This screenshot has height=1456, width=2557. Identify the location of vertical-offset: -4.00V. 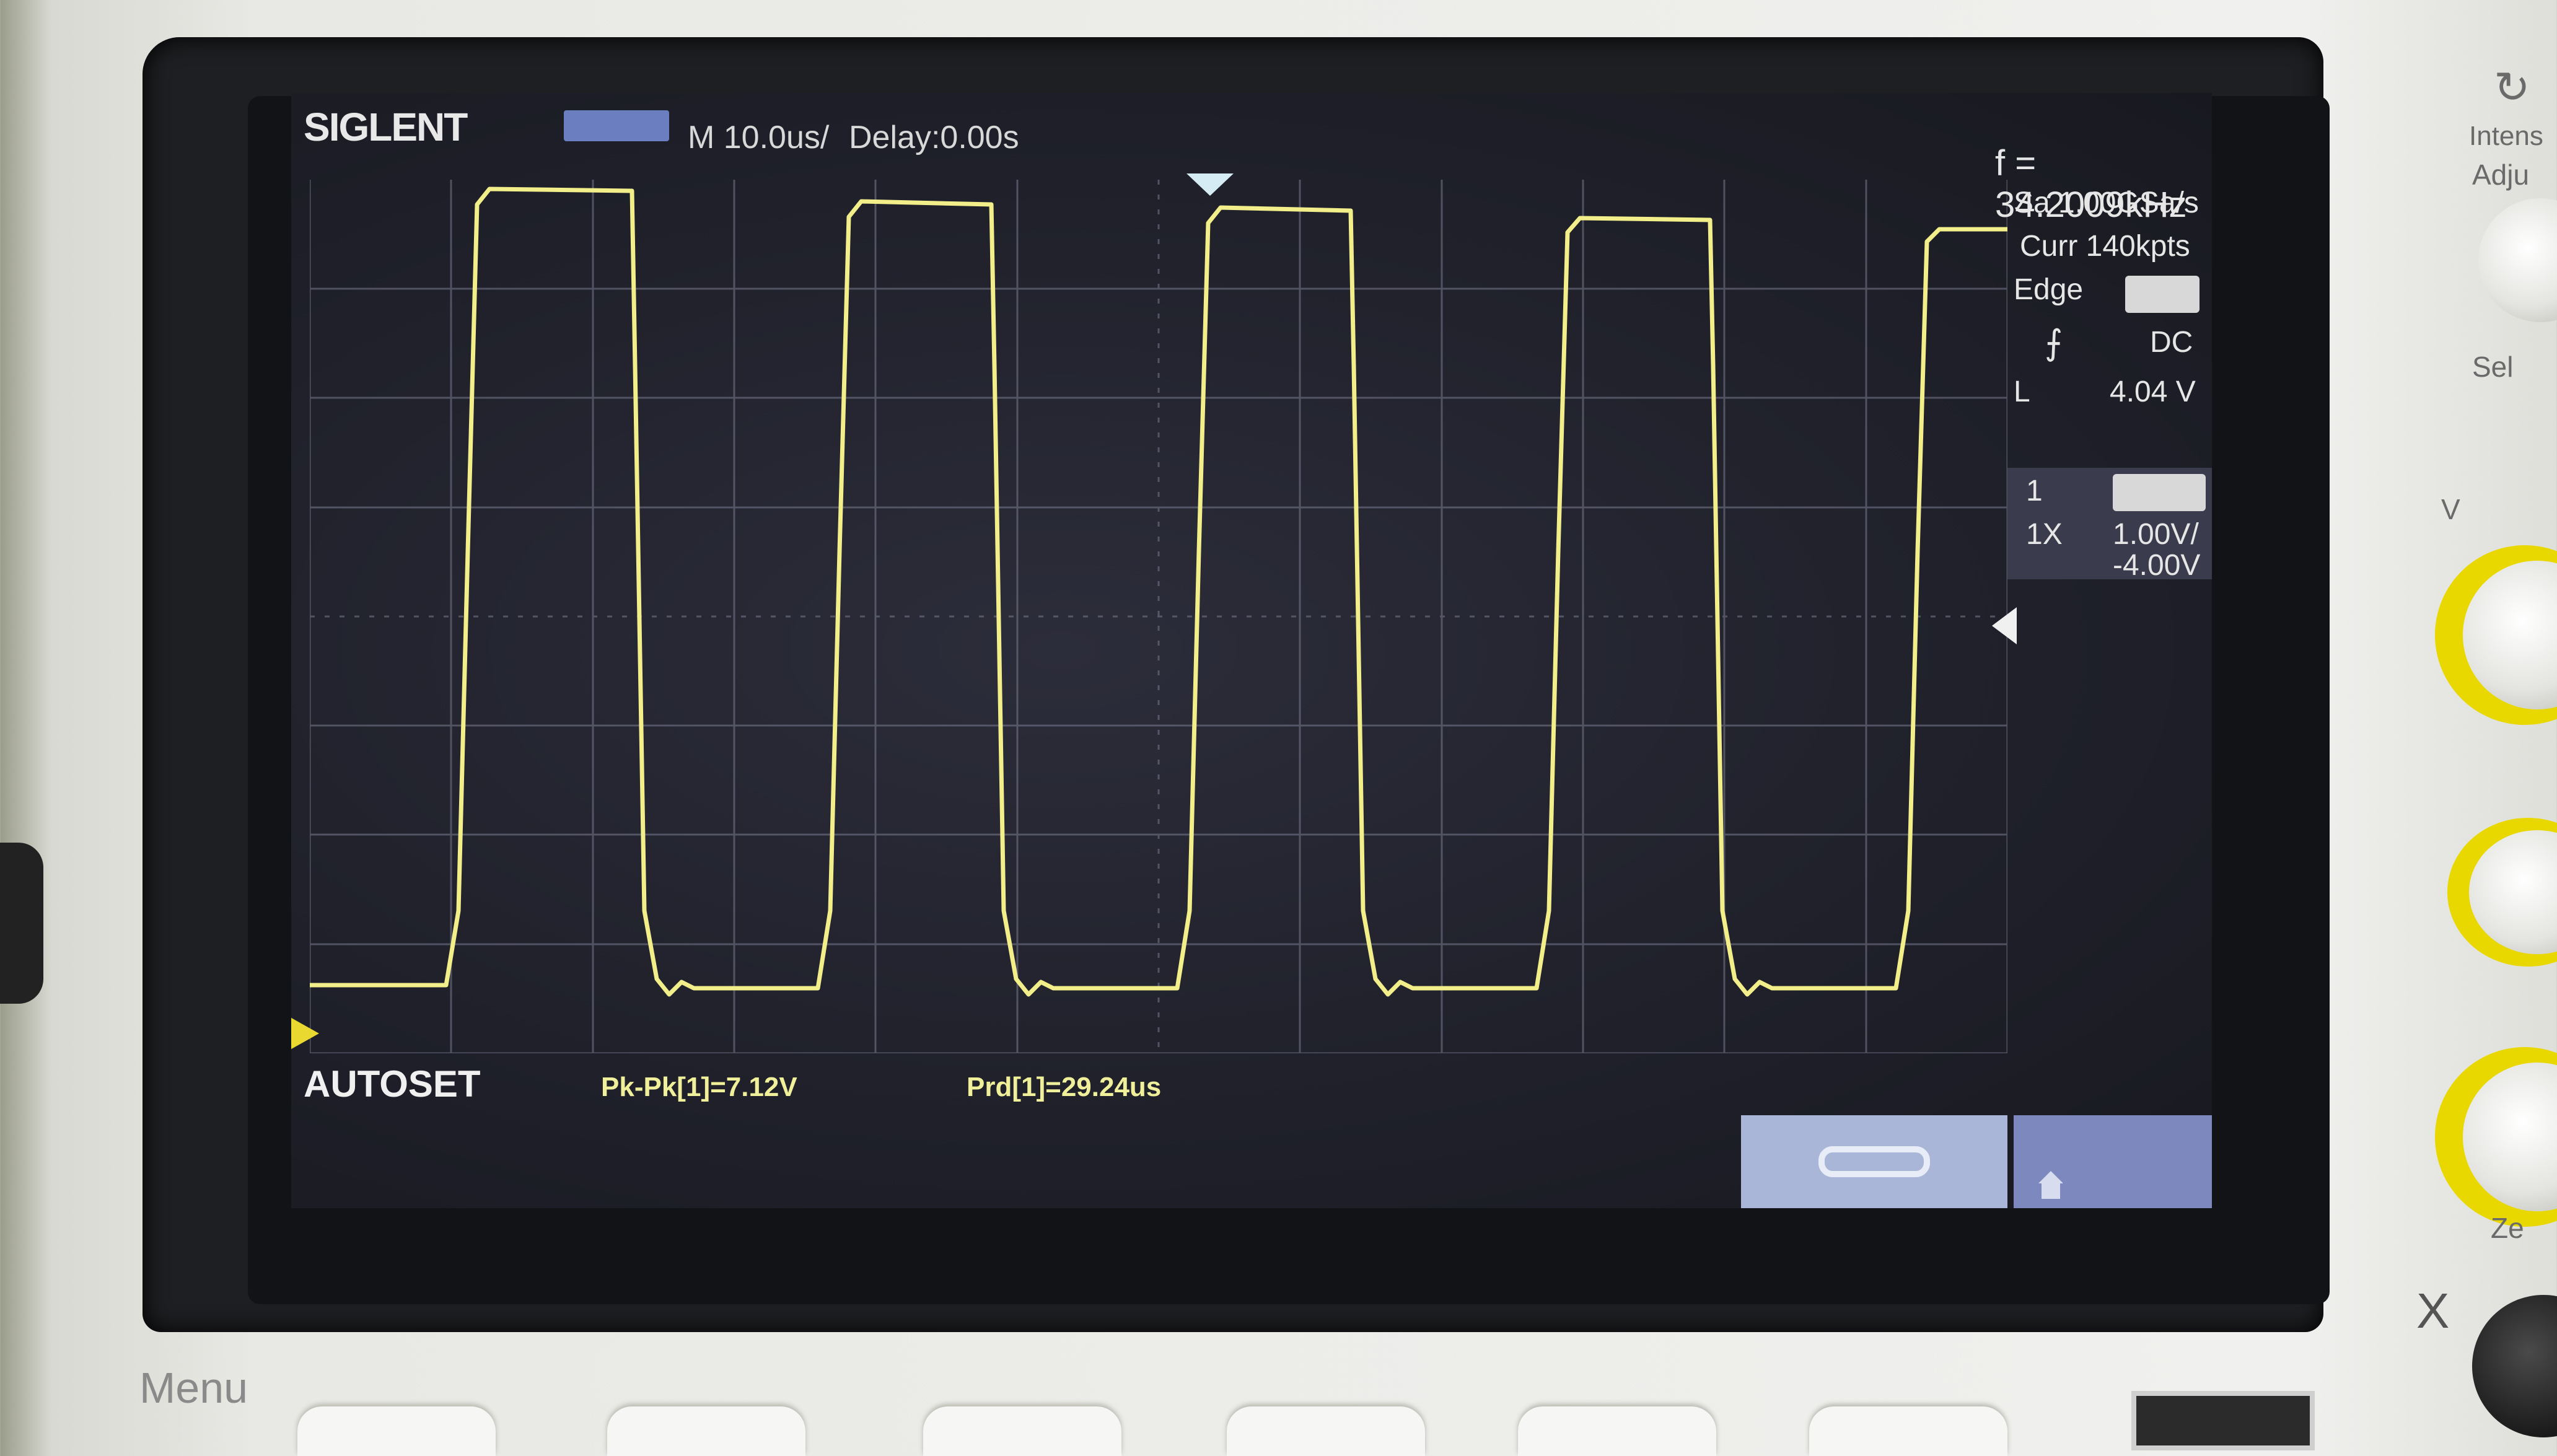
(2157, 565).